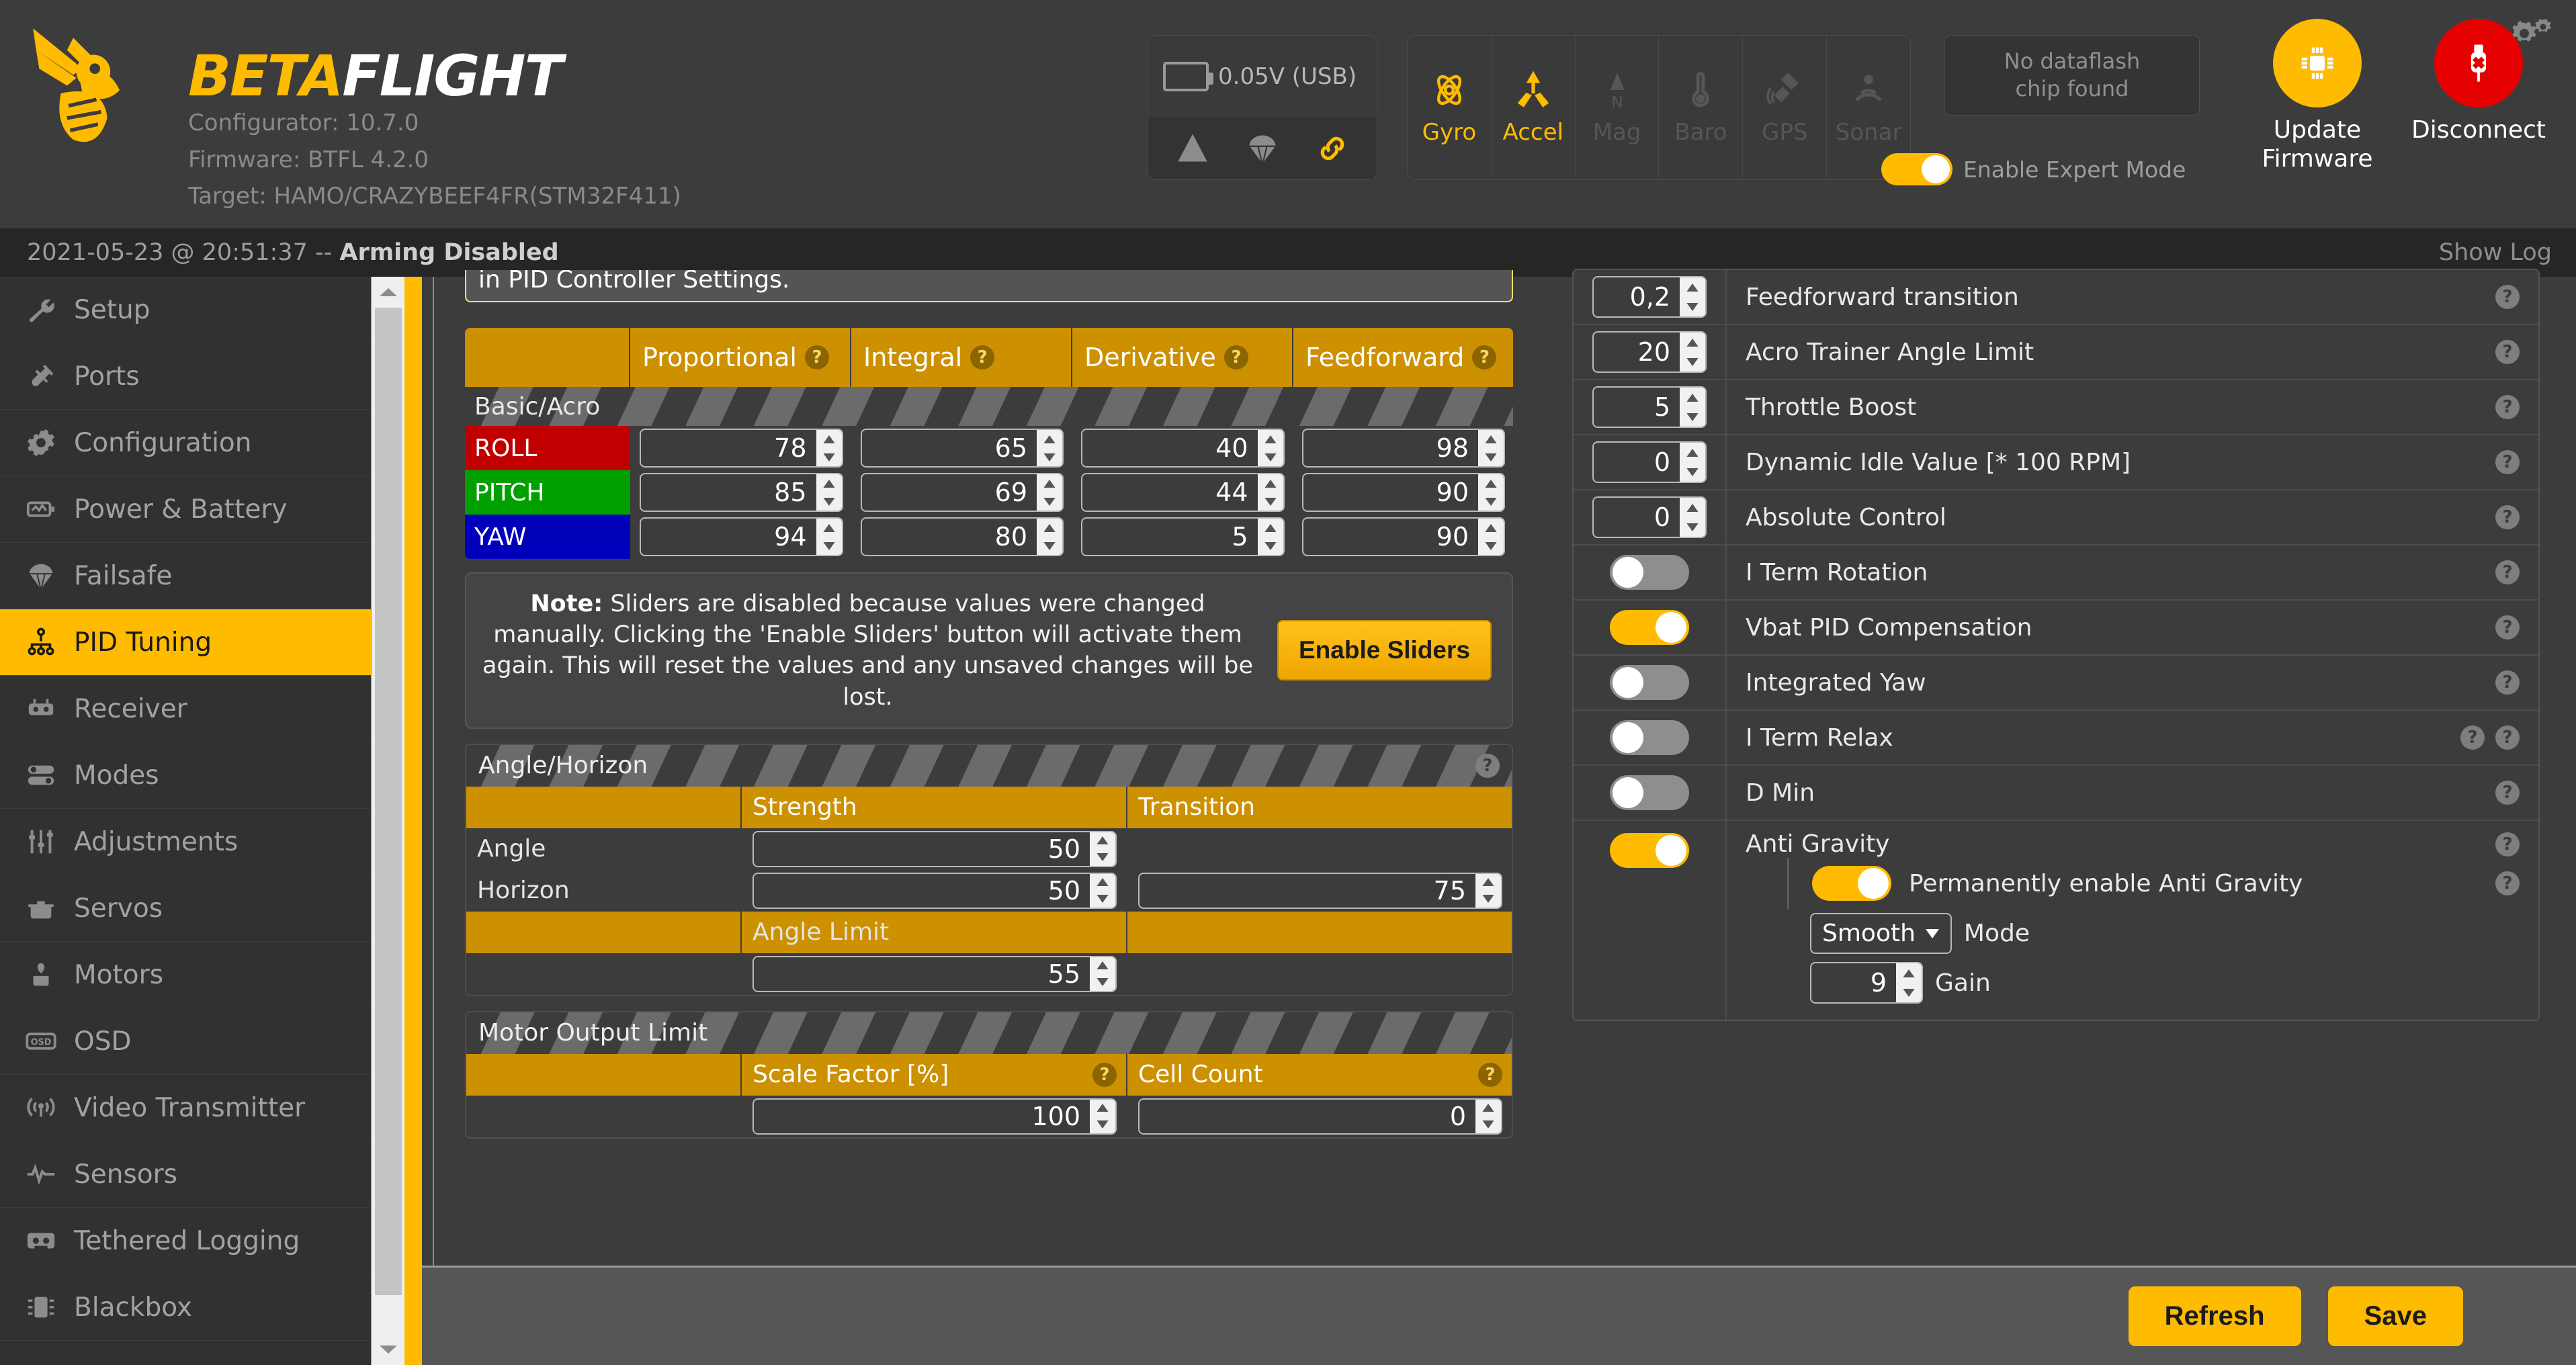  Describe the element at coordinates (1650, 462) in the screenshot. I see `dynamic-idle-value-control: 0` at that location.